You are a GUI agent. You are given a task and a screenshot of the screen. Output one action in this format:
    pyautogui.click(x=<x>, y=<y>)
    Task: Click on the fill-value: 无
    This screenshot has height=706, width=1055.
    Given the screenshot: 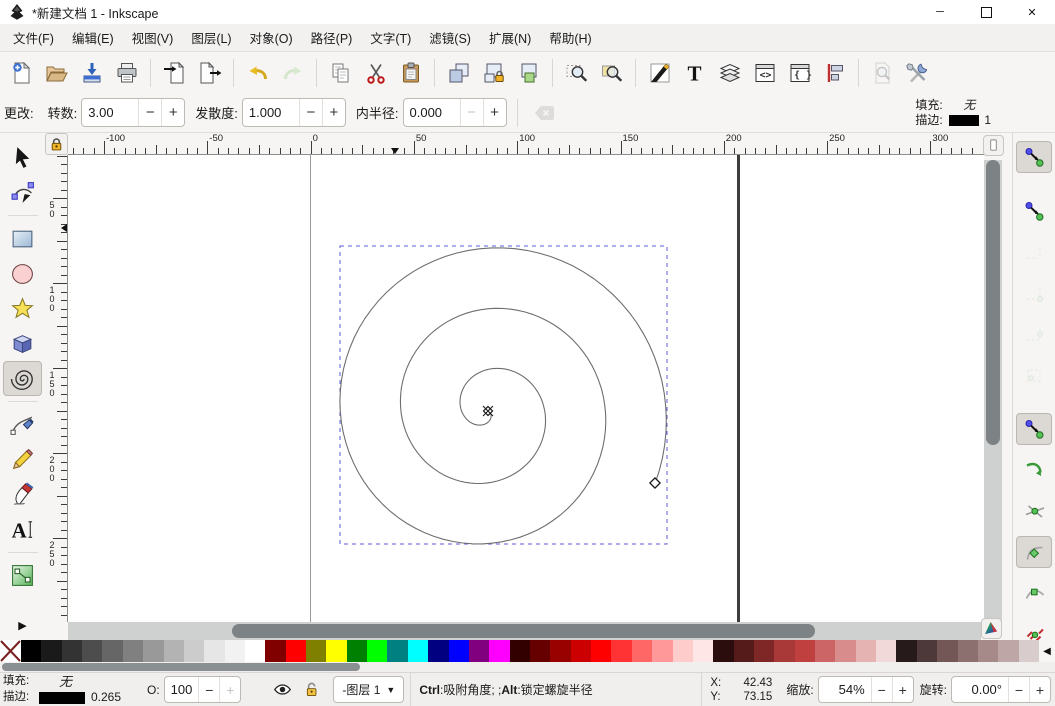 What is the action you would take?
    pyautogui.click(x=969, y=105)
    